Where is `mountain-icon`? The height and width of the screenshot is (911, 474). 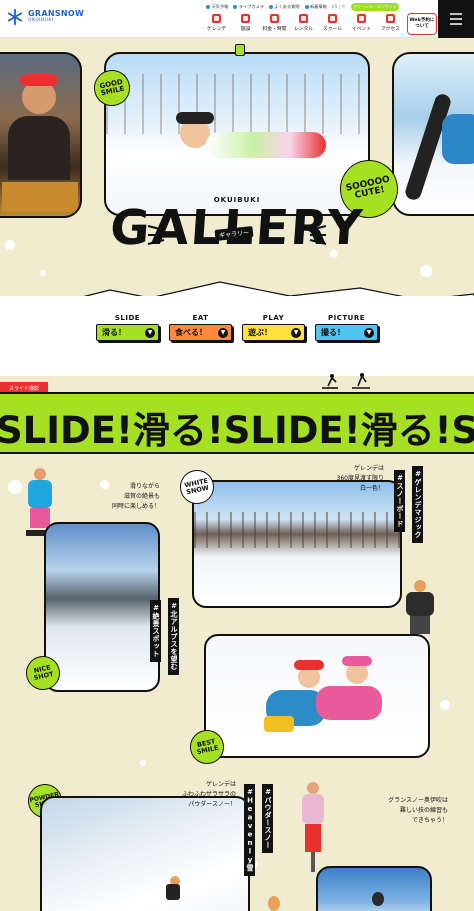 mountain-icon is located at coordinates (216, 18).